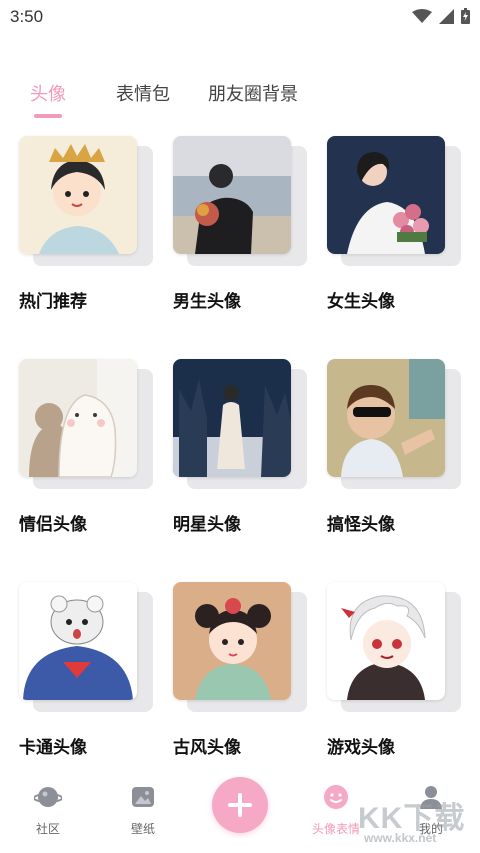 The height and width of the screenshot is (853, 480). I want to click on planet-icon, so click(48, 797).